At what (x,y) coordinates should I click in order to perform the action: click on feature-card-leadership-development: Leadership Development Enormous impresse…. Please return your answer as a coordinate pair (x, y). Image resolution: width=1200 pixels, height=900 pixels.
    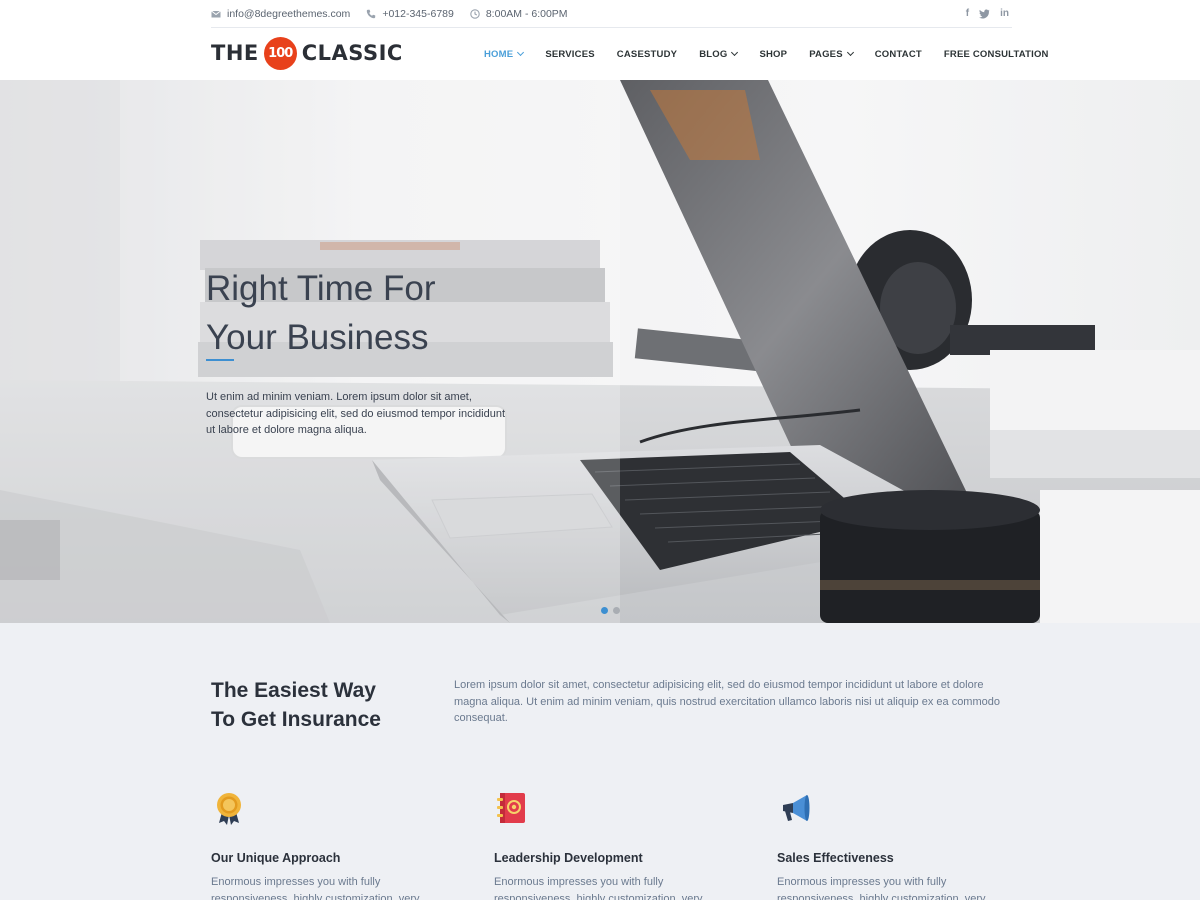
    Looking at the image, I should click on (614, 845).